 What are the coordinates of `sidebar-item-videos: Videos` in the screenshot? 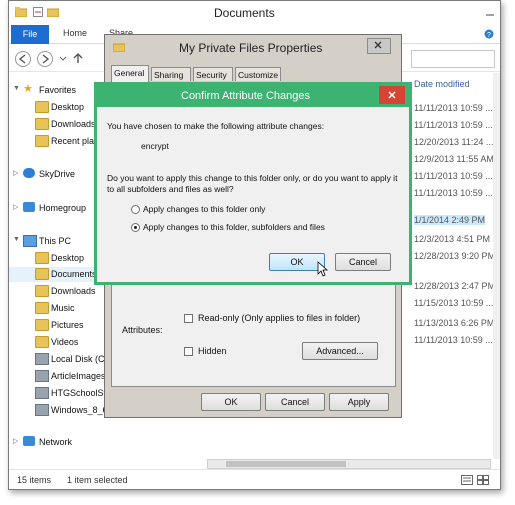 It's located at (59, 342).